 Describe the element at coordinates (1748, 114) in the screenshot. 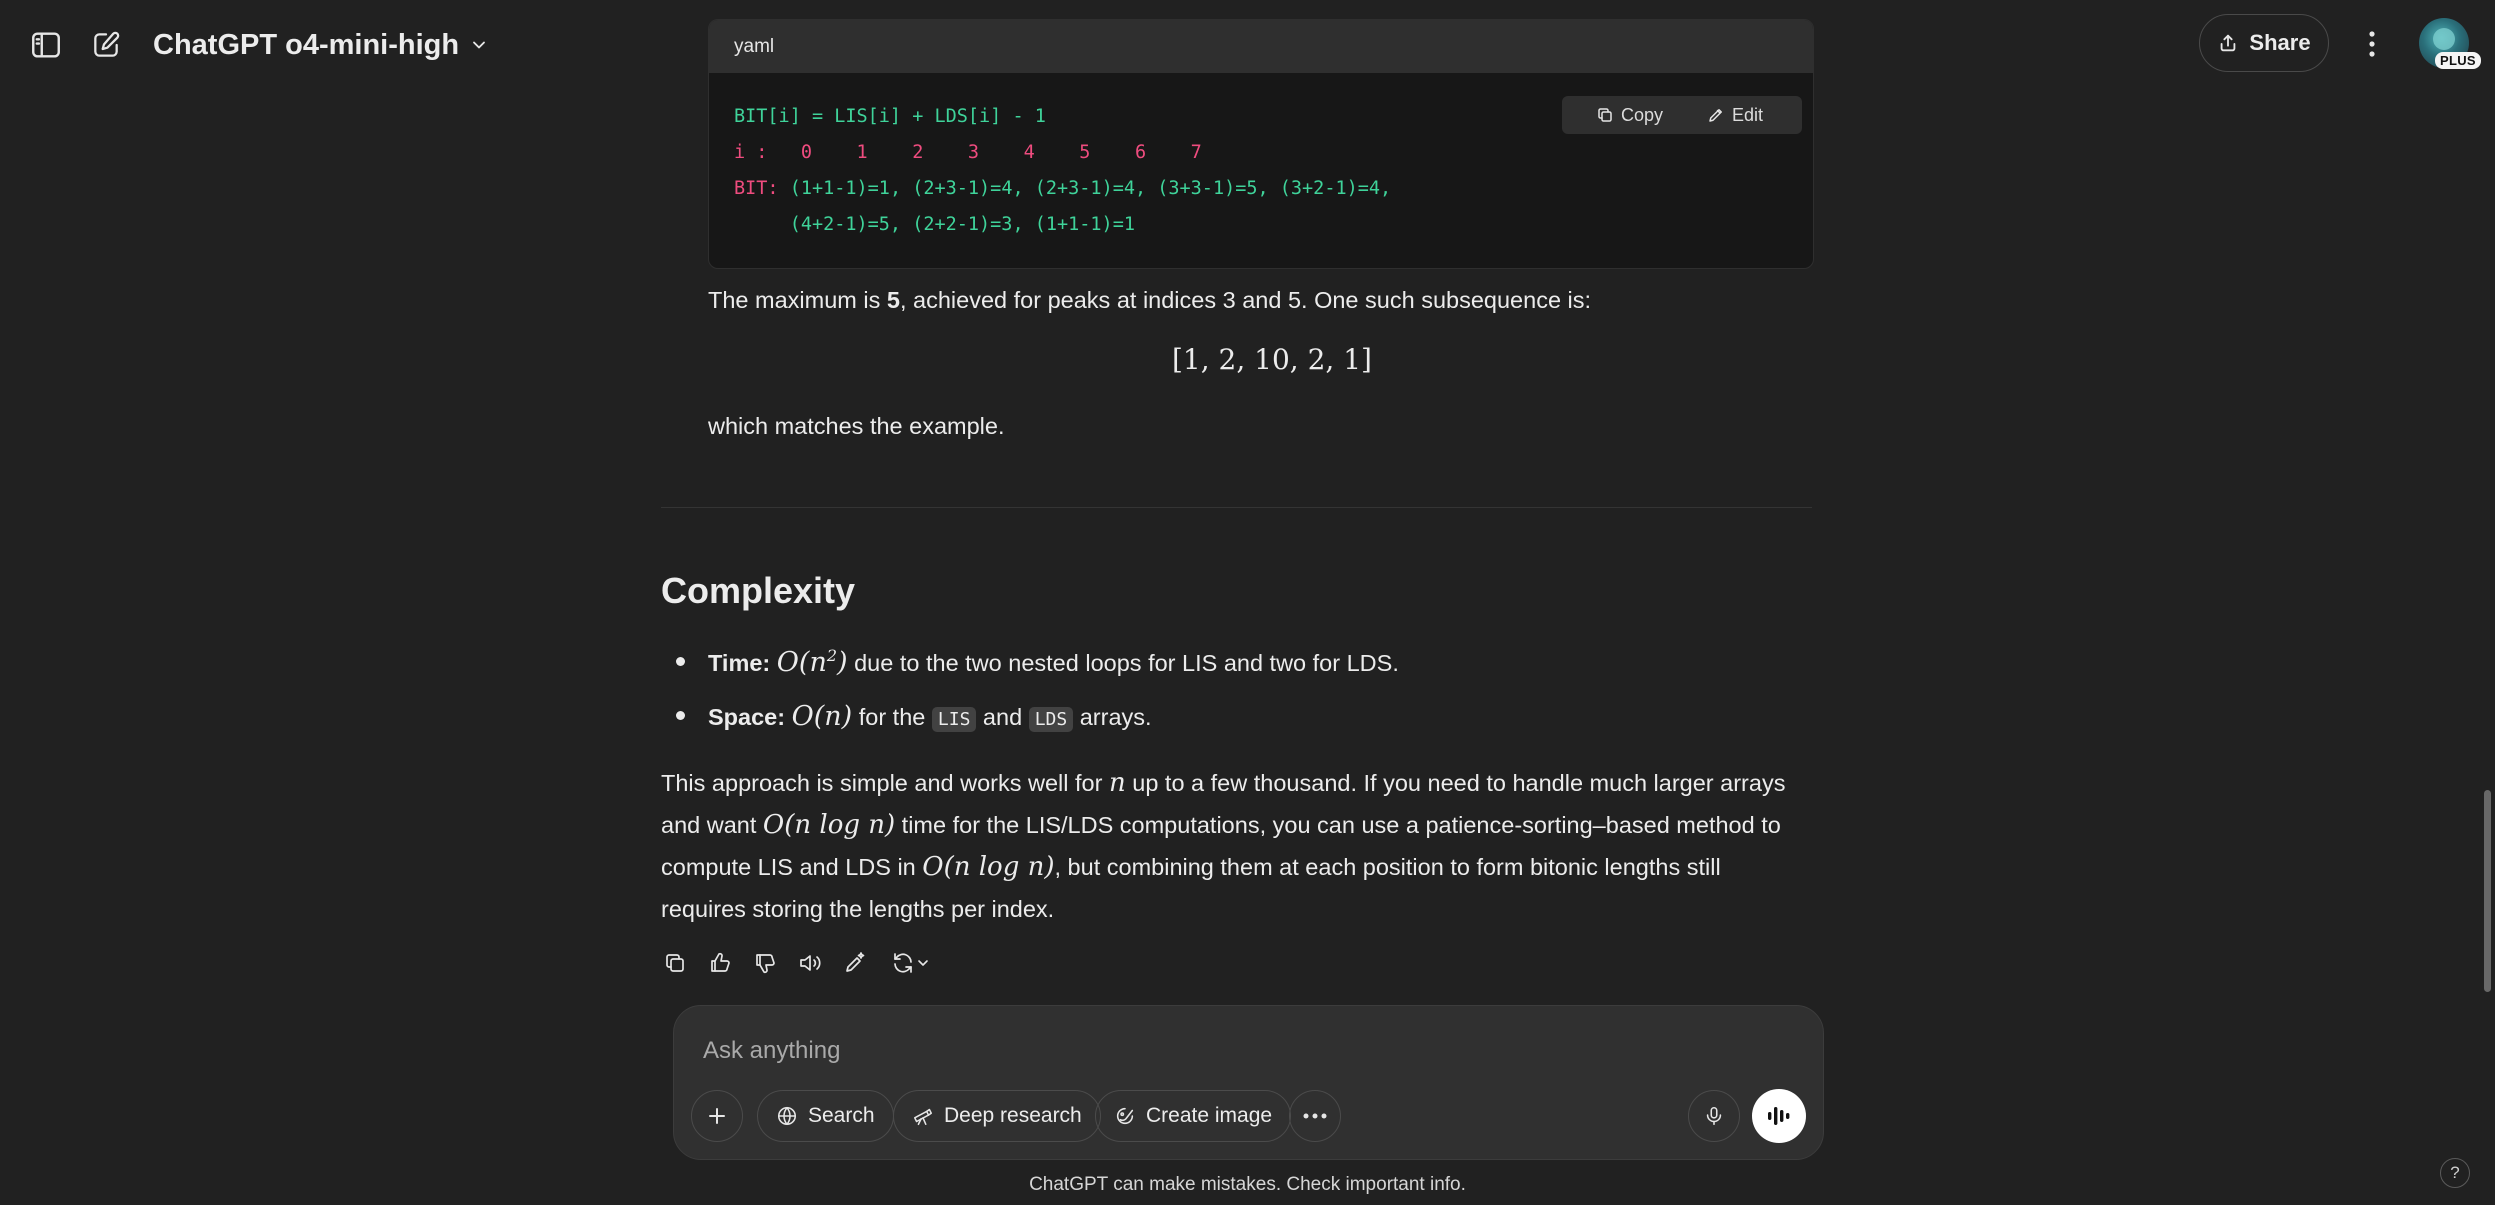

I see `edit-label: Edit` at that location.